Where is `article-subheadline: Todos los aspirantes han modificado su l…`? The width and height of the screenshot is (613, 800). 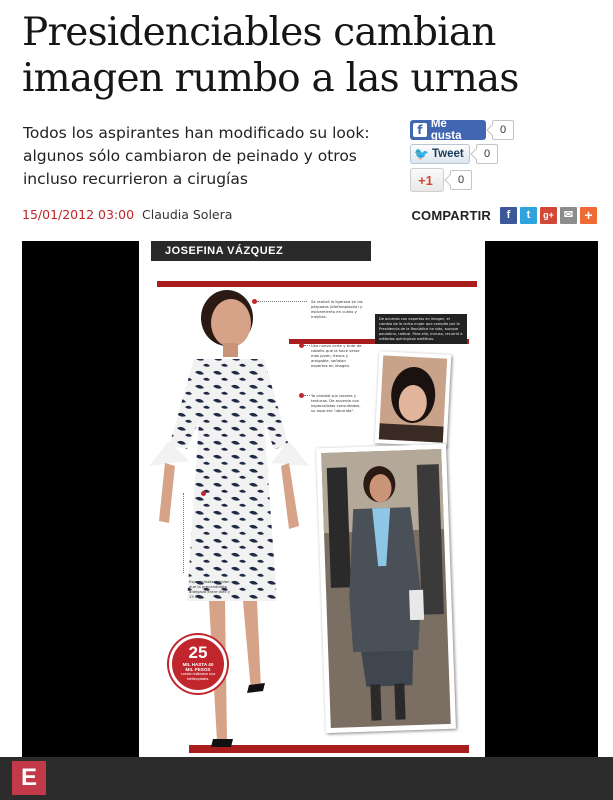
article-subheadline: Todos los aspirantes han modificado su l… is located at coordinates (196, 156).